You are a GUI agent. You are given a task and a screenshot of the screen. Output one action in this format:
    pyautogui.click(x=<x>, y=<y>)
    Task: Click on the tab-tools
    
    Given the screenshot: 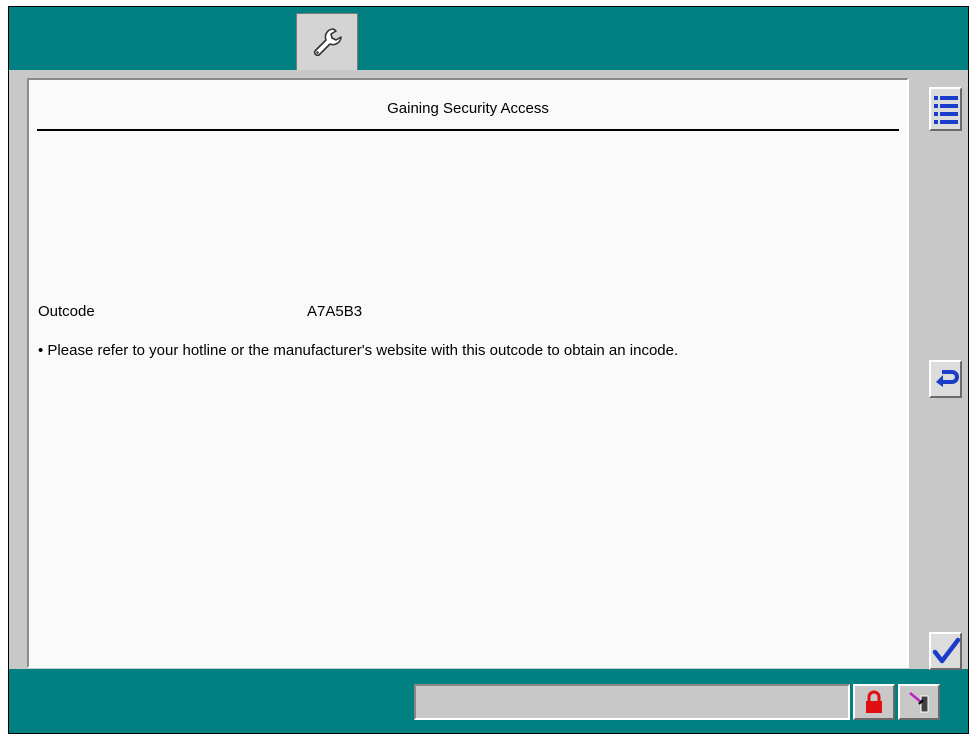 What is the action you would take?
    pyautogui.click(x=327, y=42)
    